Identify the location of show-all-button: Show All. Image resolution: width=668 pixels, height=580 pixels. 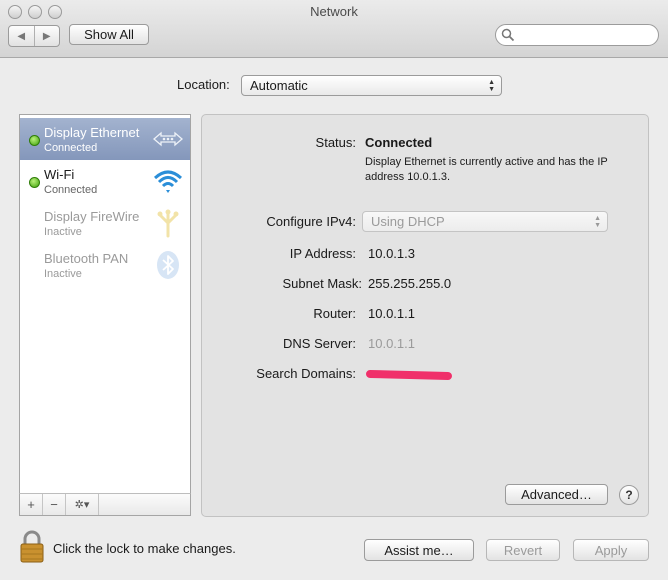
(109, 34).